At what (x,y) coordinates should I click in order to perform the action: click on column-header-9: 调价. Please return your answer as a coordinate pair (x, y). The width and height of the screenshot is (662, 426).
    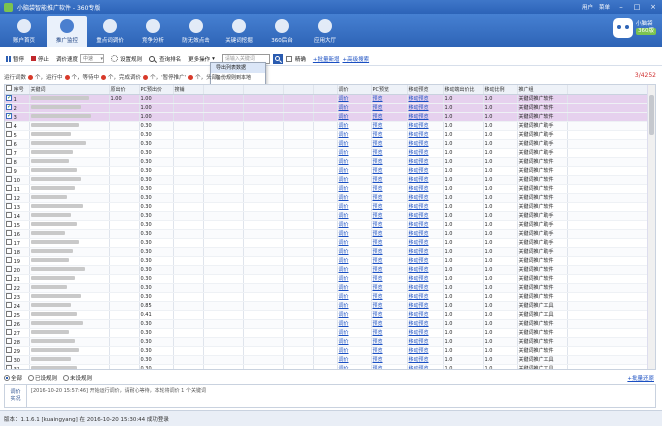
    Looking at the image, I should click on (354, 90).